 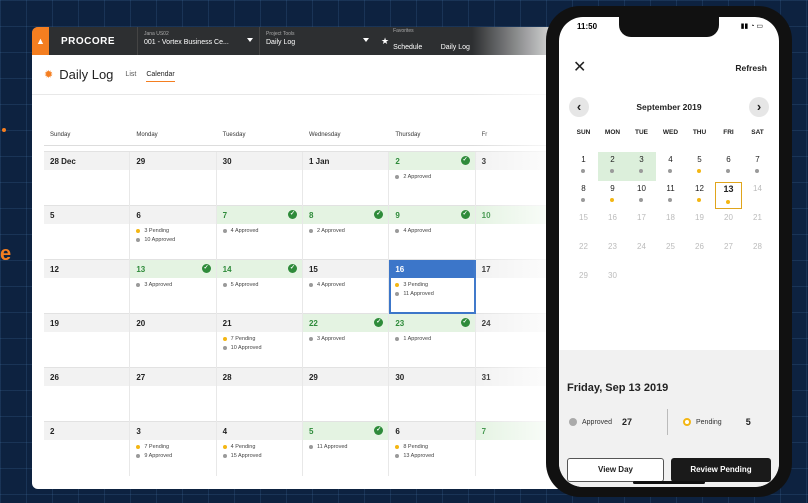 I want to click on log-entry: 4 Pending, so click(x=259, y=447).